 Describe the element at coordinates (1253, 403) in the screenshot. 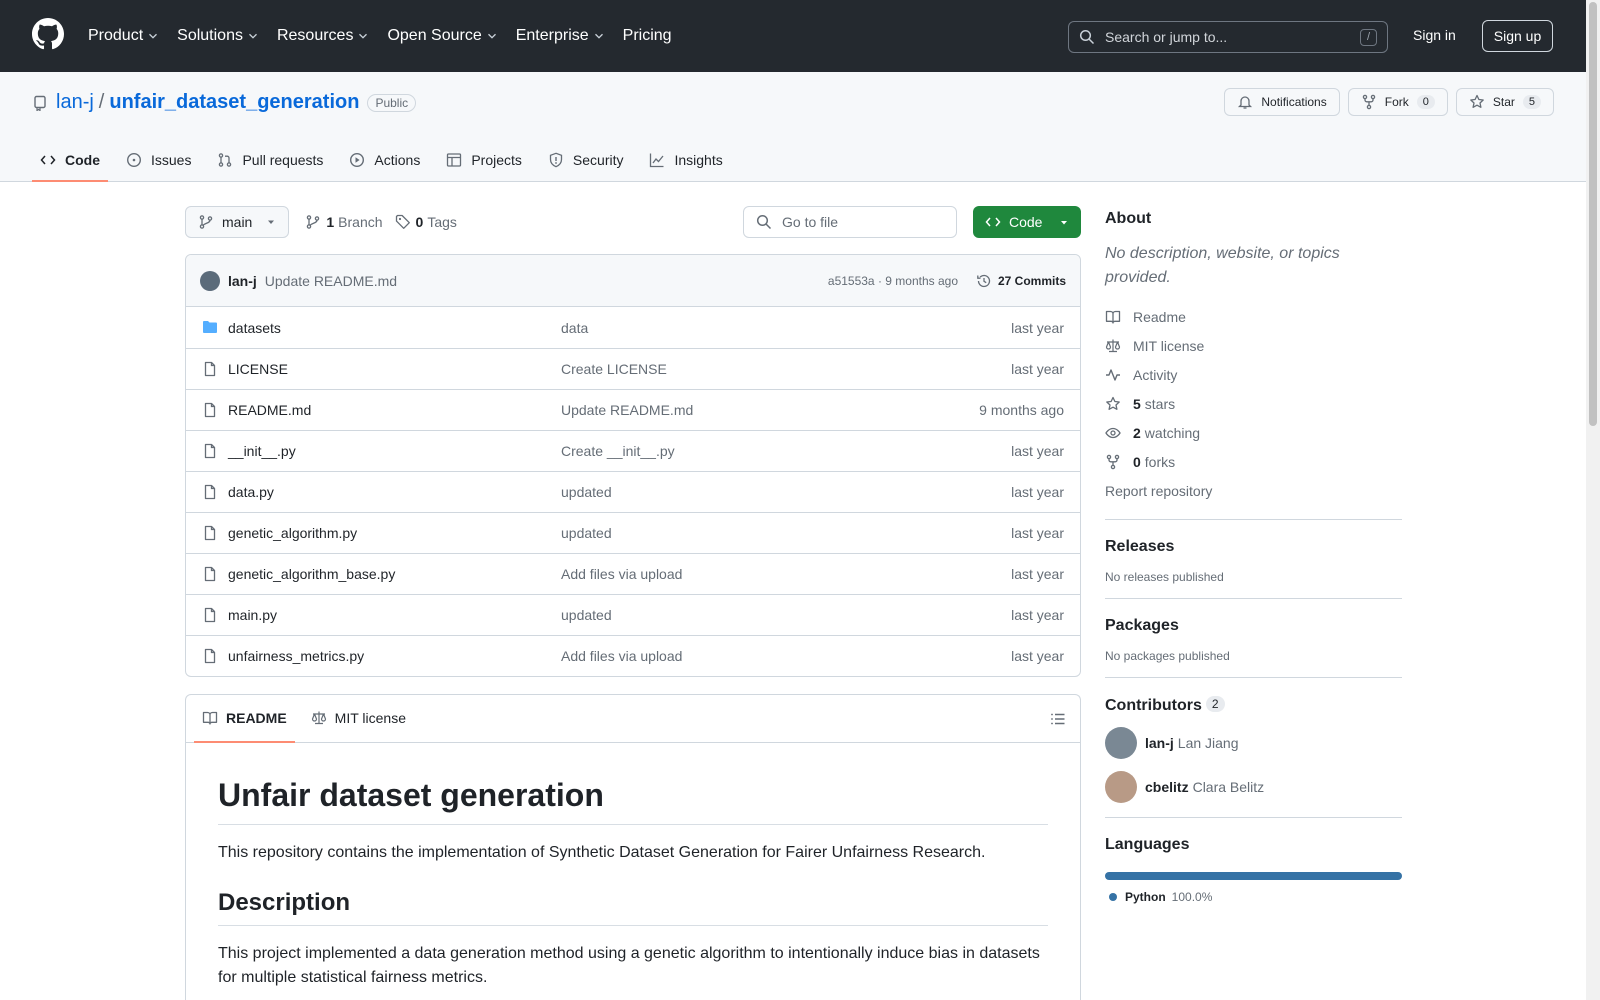

I see `stars-link: 5 stars` at that location.